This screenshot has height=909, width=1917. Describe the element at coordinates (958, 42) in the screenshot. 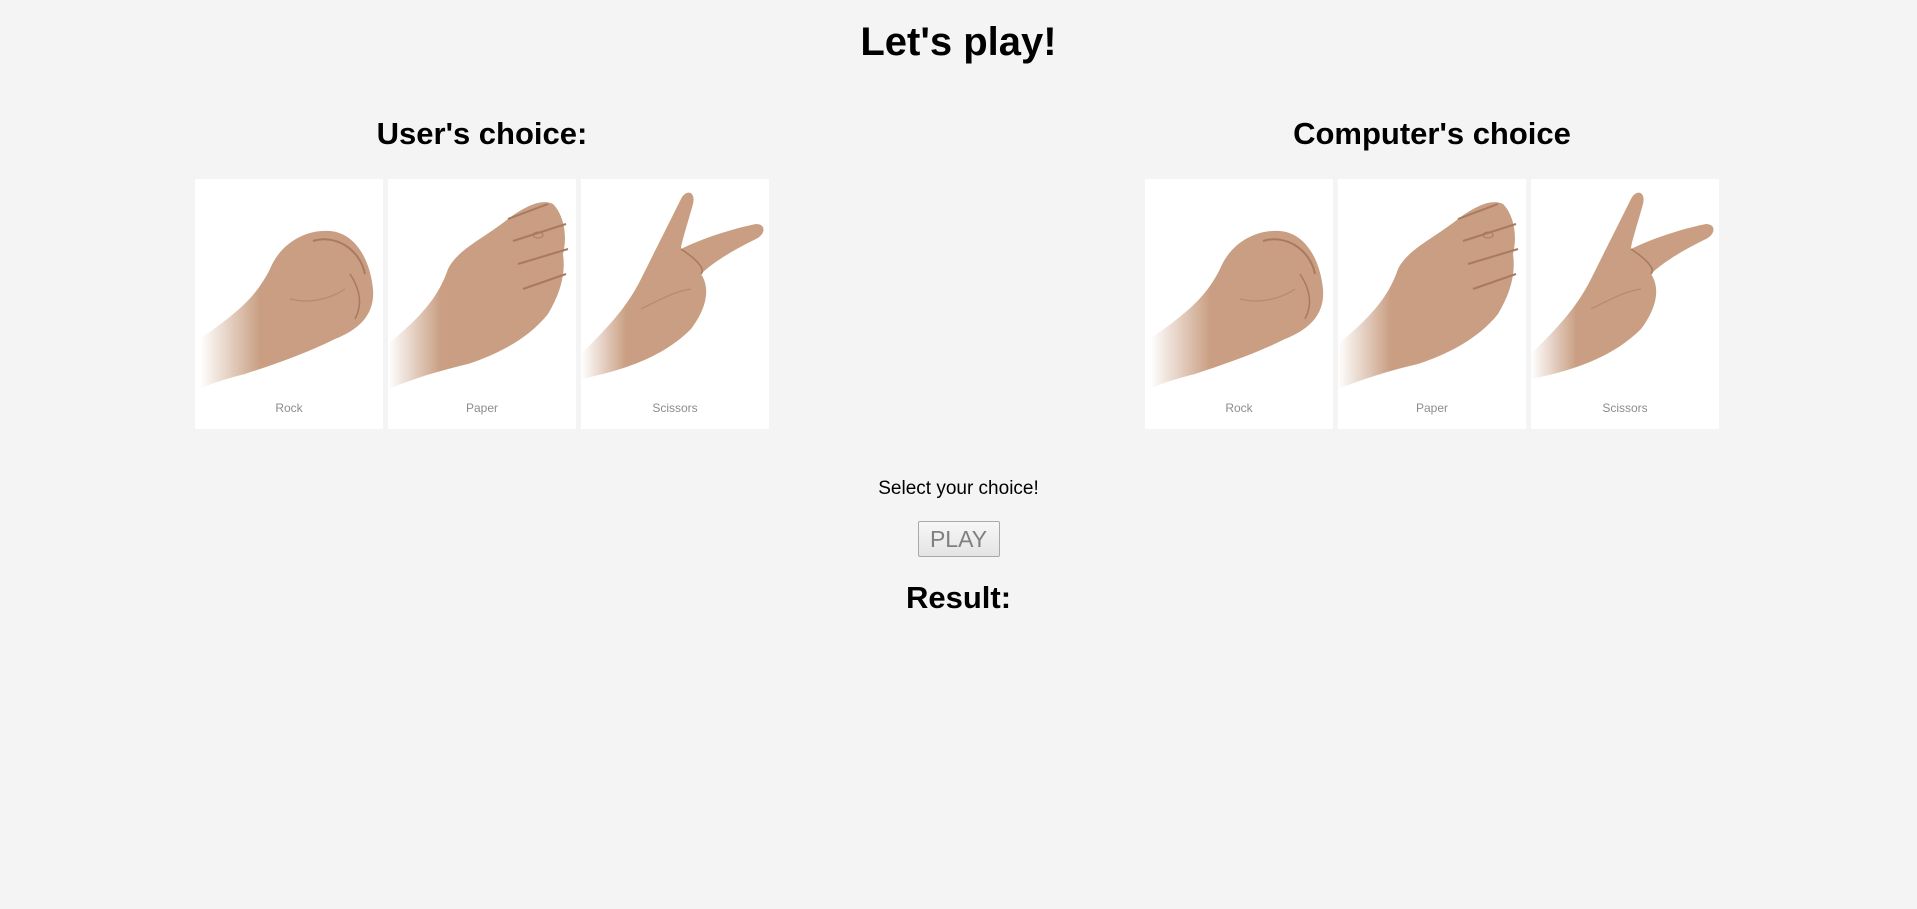

I see `page-title: Let's play!` at that location.